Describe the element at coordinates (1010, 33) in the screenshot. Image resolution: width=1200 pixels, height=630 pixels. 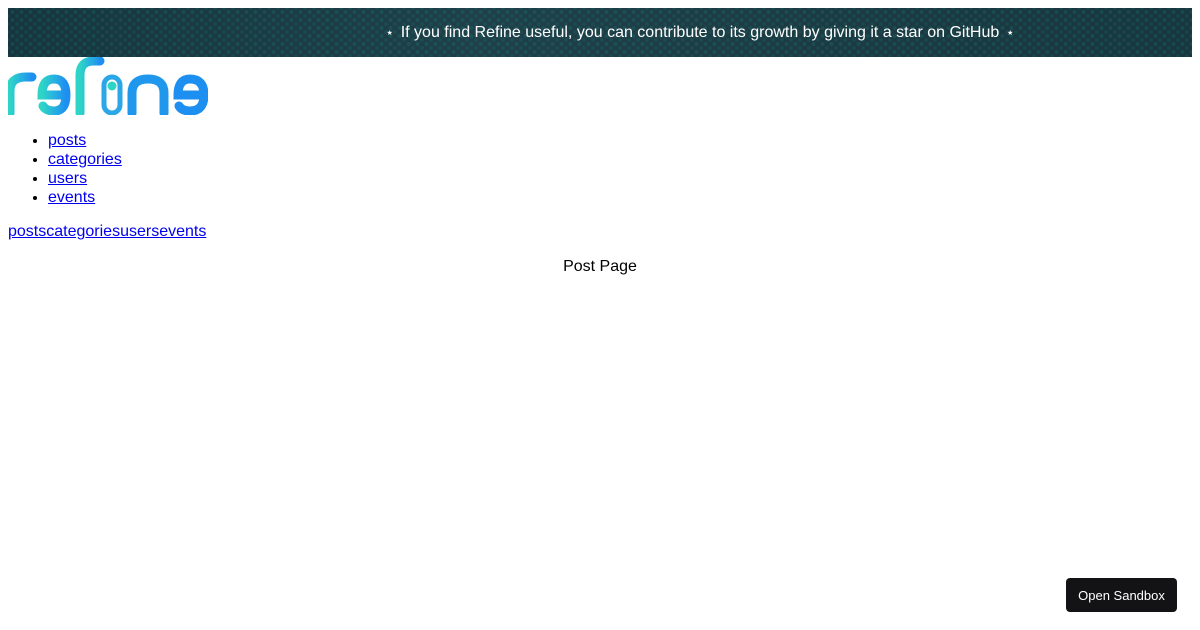
I see `star-icon-right: ⭑` at that location.